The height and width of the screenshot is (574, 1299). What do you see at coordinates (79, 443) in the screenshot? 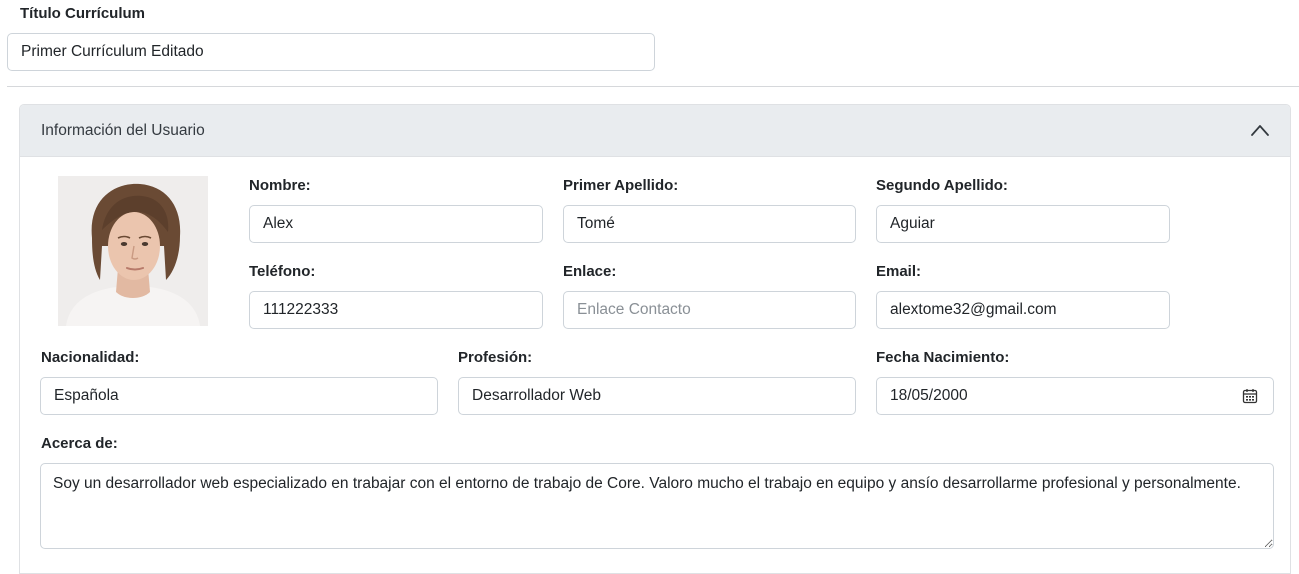
I see `acerca-de-label: Acerca de:` at bounding box center [79, 443].